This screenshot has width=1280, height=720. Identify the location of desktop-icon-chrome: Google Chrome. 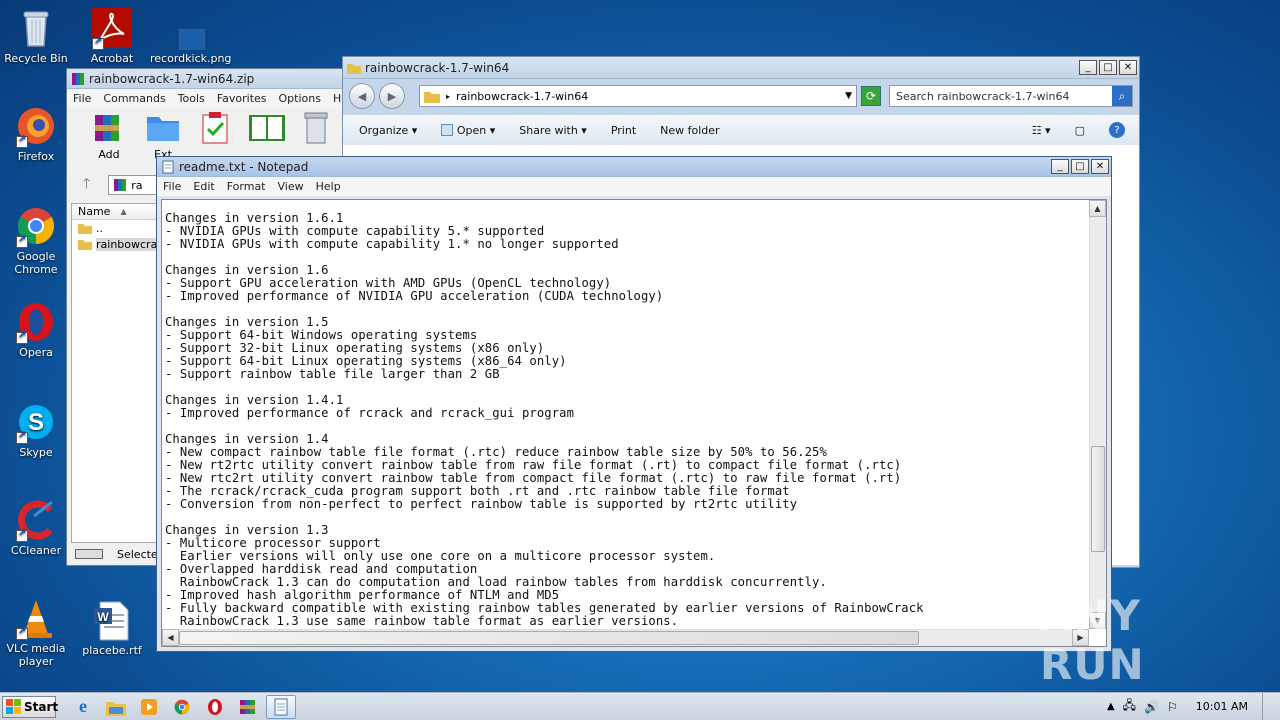
(36, 240).